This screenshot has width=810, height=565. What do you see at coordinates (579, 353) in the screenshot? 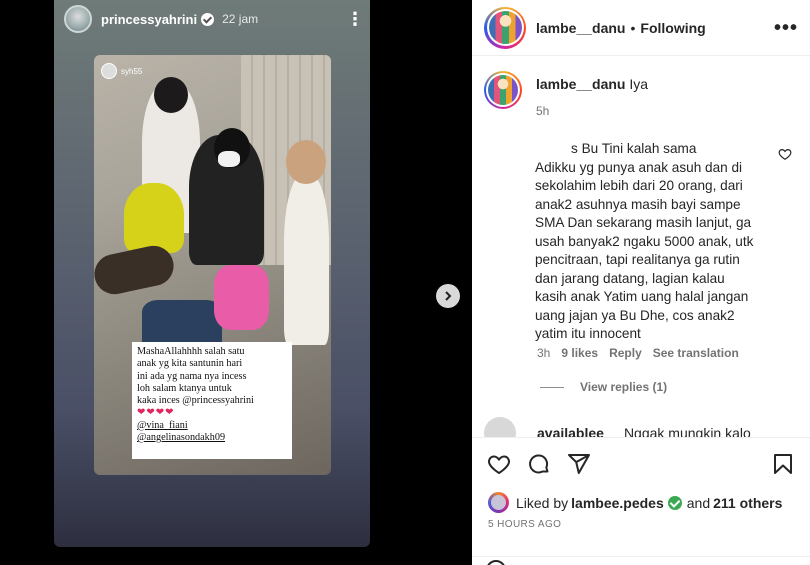
I see `comment-likes: 9 likes` at bounding box center [579, 353].